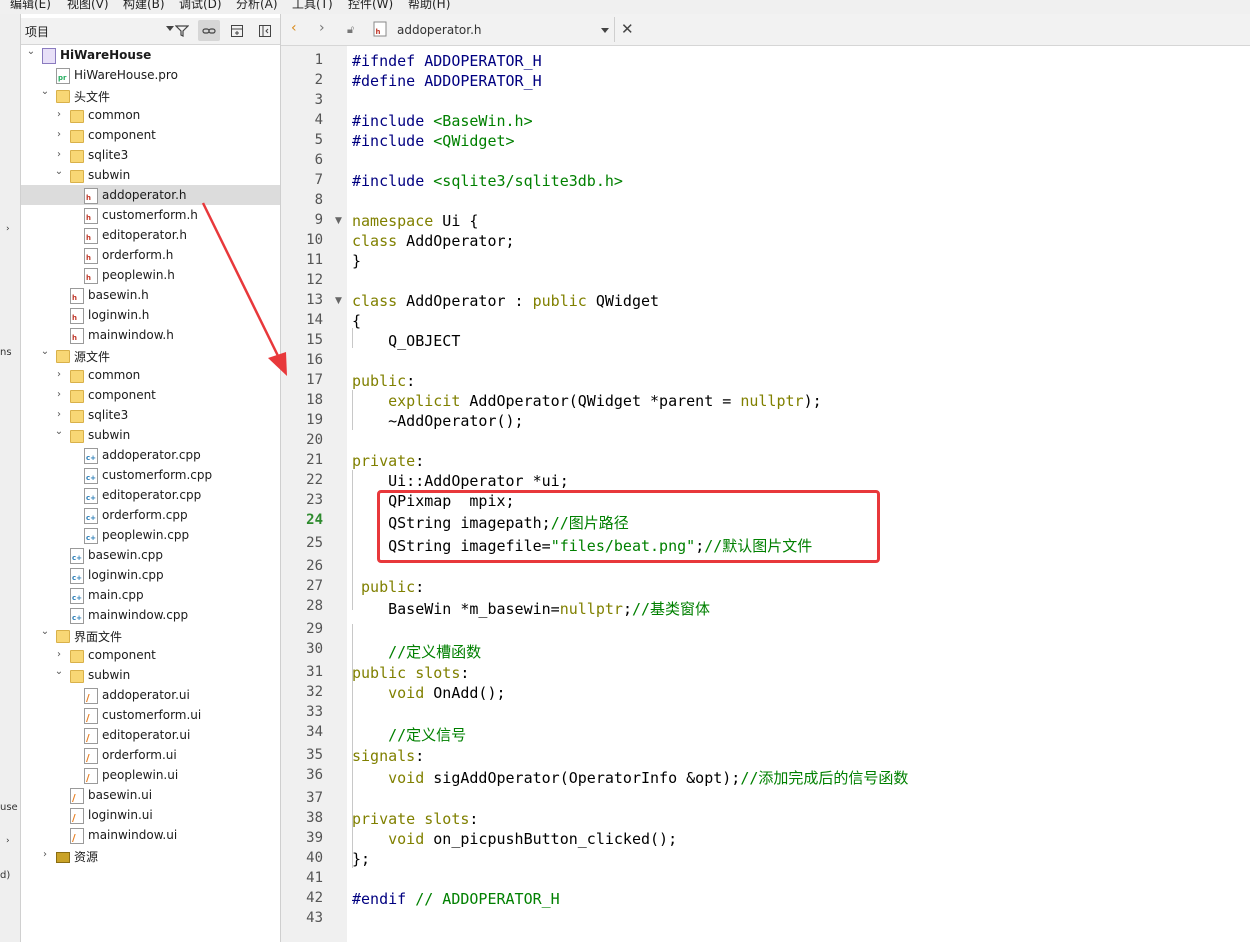 The width and height of the screenshot is (1250, 942). I want to click on code-token: #endif, so click(379, 899).